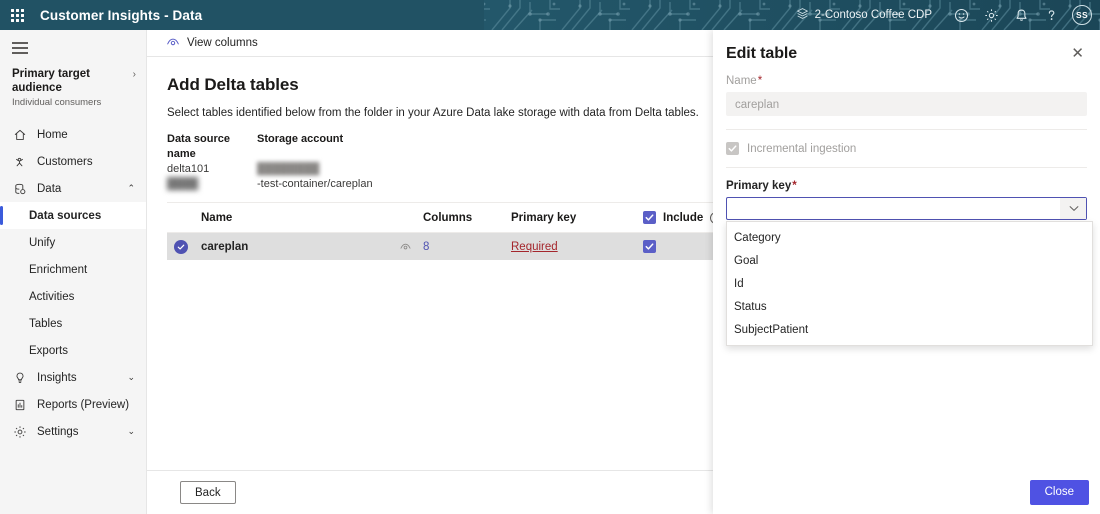  I want to click on primary-key-combobox: Category Goal Id Status SubjectPatient, so click(909, 271).